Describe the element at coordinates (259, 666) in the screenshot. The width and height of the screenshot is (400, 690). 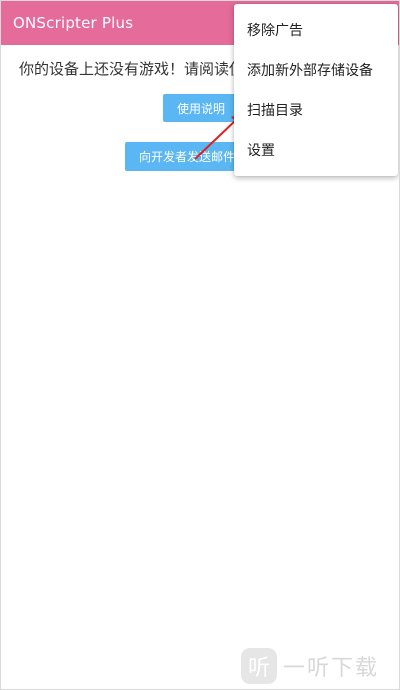
I see `watermark-logo-icon: 听` at that location.